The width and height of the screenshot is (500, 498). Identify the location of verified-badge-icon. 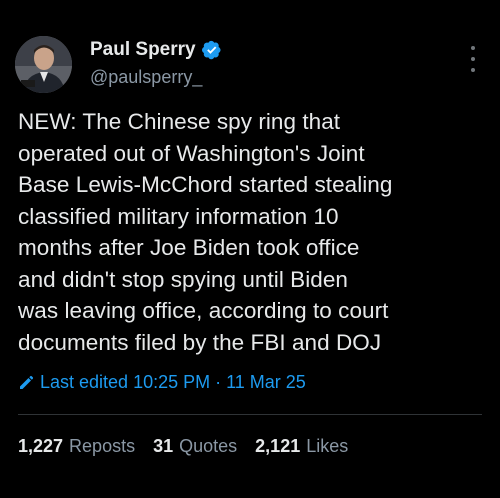
(211, 50).